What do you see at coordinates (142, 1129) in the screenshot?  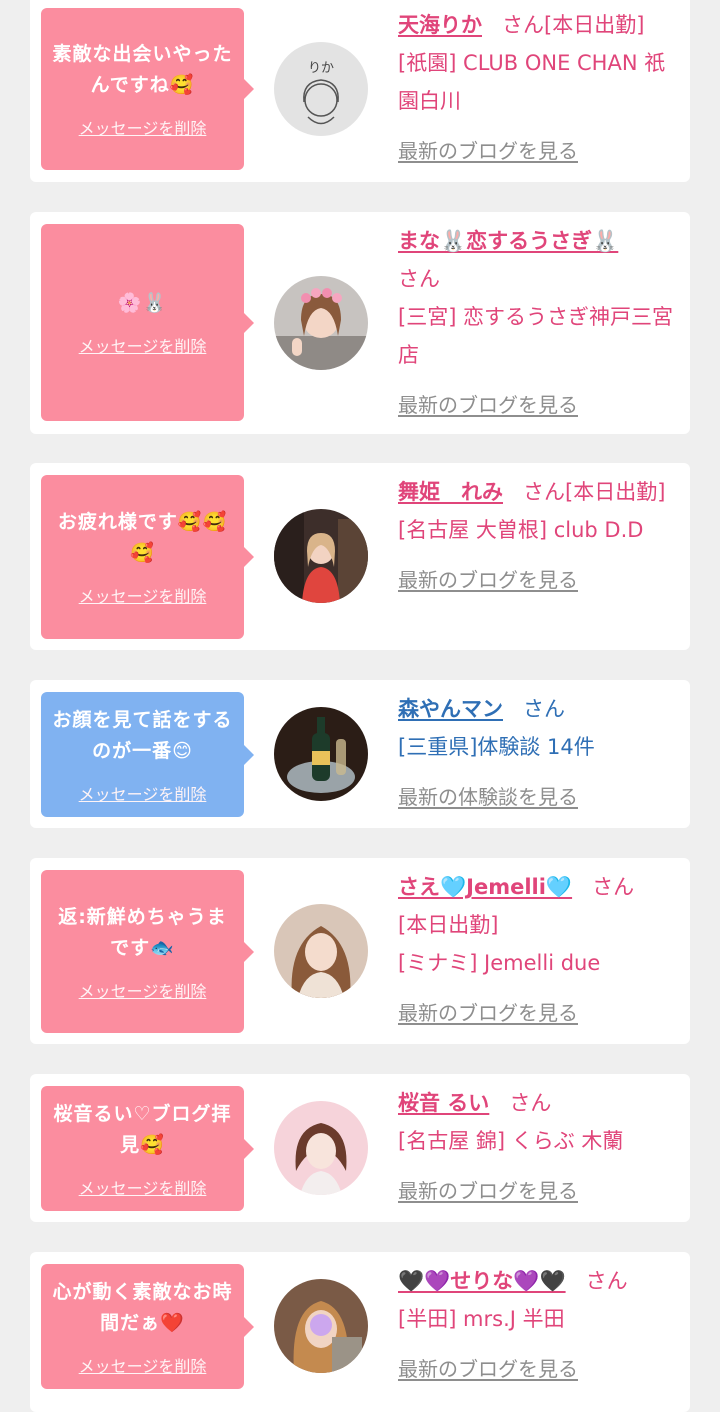 I see `message-text: 桜音るい♡ブログ拝見🥰` at bounding box center [142, 1129].